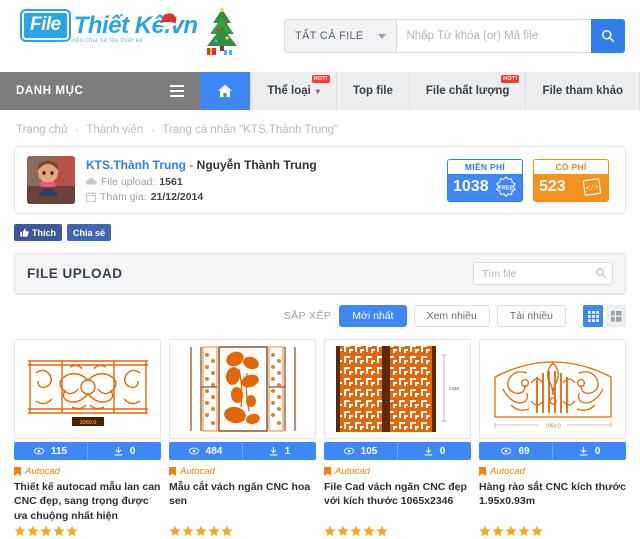  I want to click on nav-item-label: File chất lượng, so click(467, 91).